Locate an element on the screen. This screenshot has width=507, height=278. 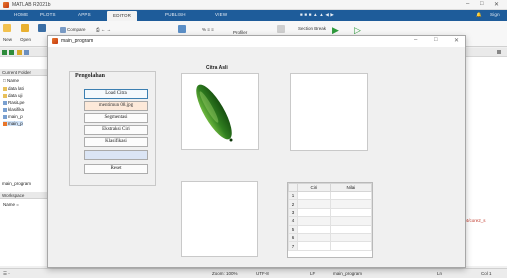
feature-axes is located at coordinates (219, 219).